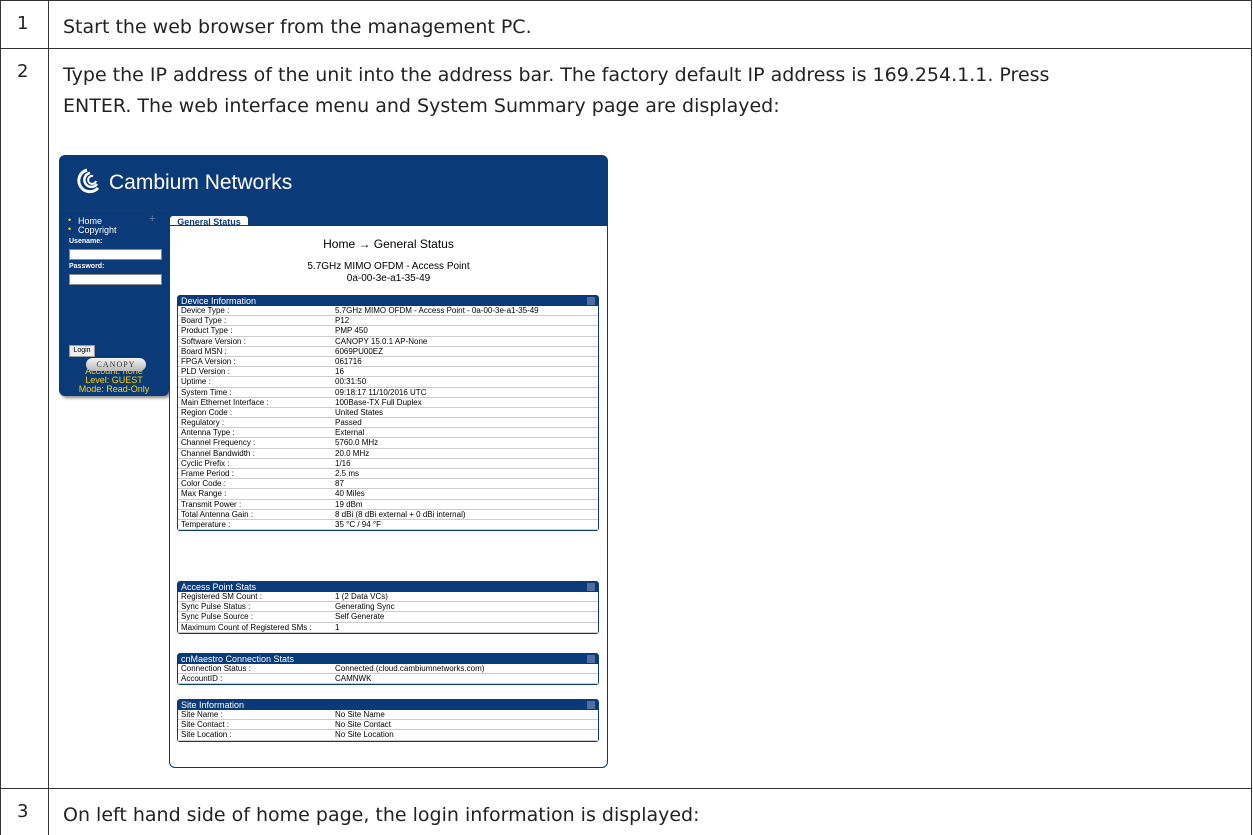 This screenshot has height=835, width=1253. What do you see at coordinates (388, 321) in the screenshot?
I see `table-row: Board Type : P12` at bounding box center [388, 321].